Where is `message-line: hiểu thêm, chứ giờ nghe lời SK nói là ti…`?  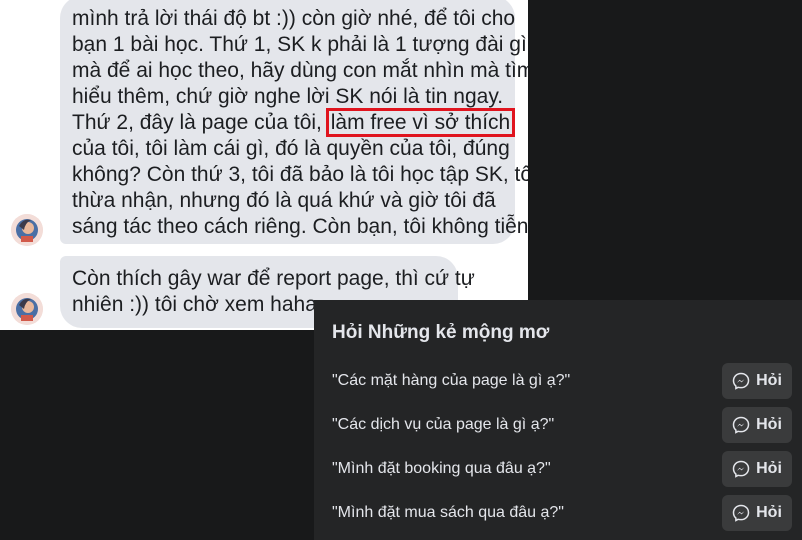
message-line: hiểu thêm, chứ giờ nghe lời SK nói là ti… is located at coordinates (288, 96).